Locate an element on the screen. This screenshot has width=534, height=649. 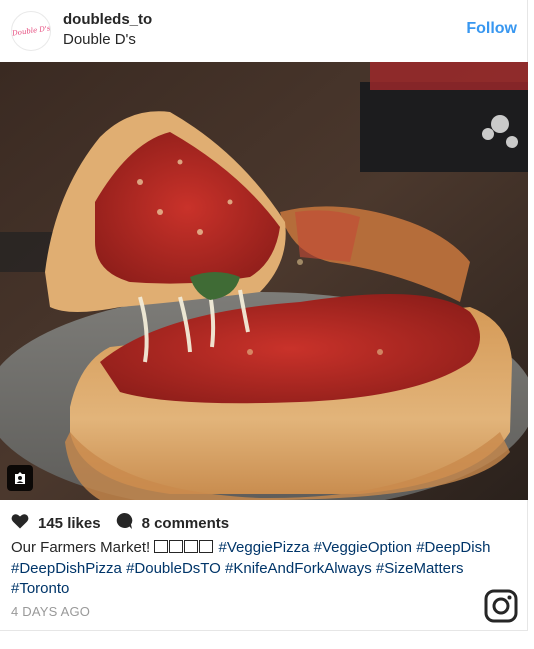
comments-count: 8 comments is located at coordinates (186, 523).